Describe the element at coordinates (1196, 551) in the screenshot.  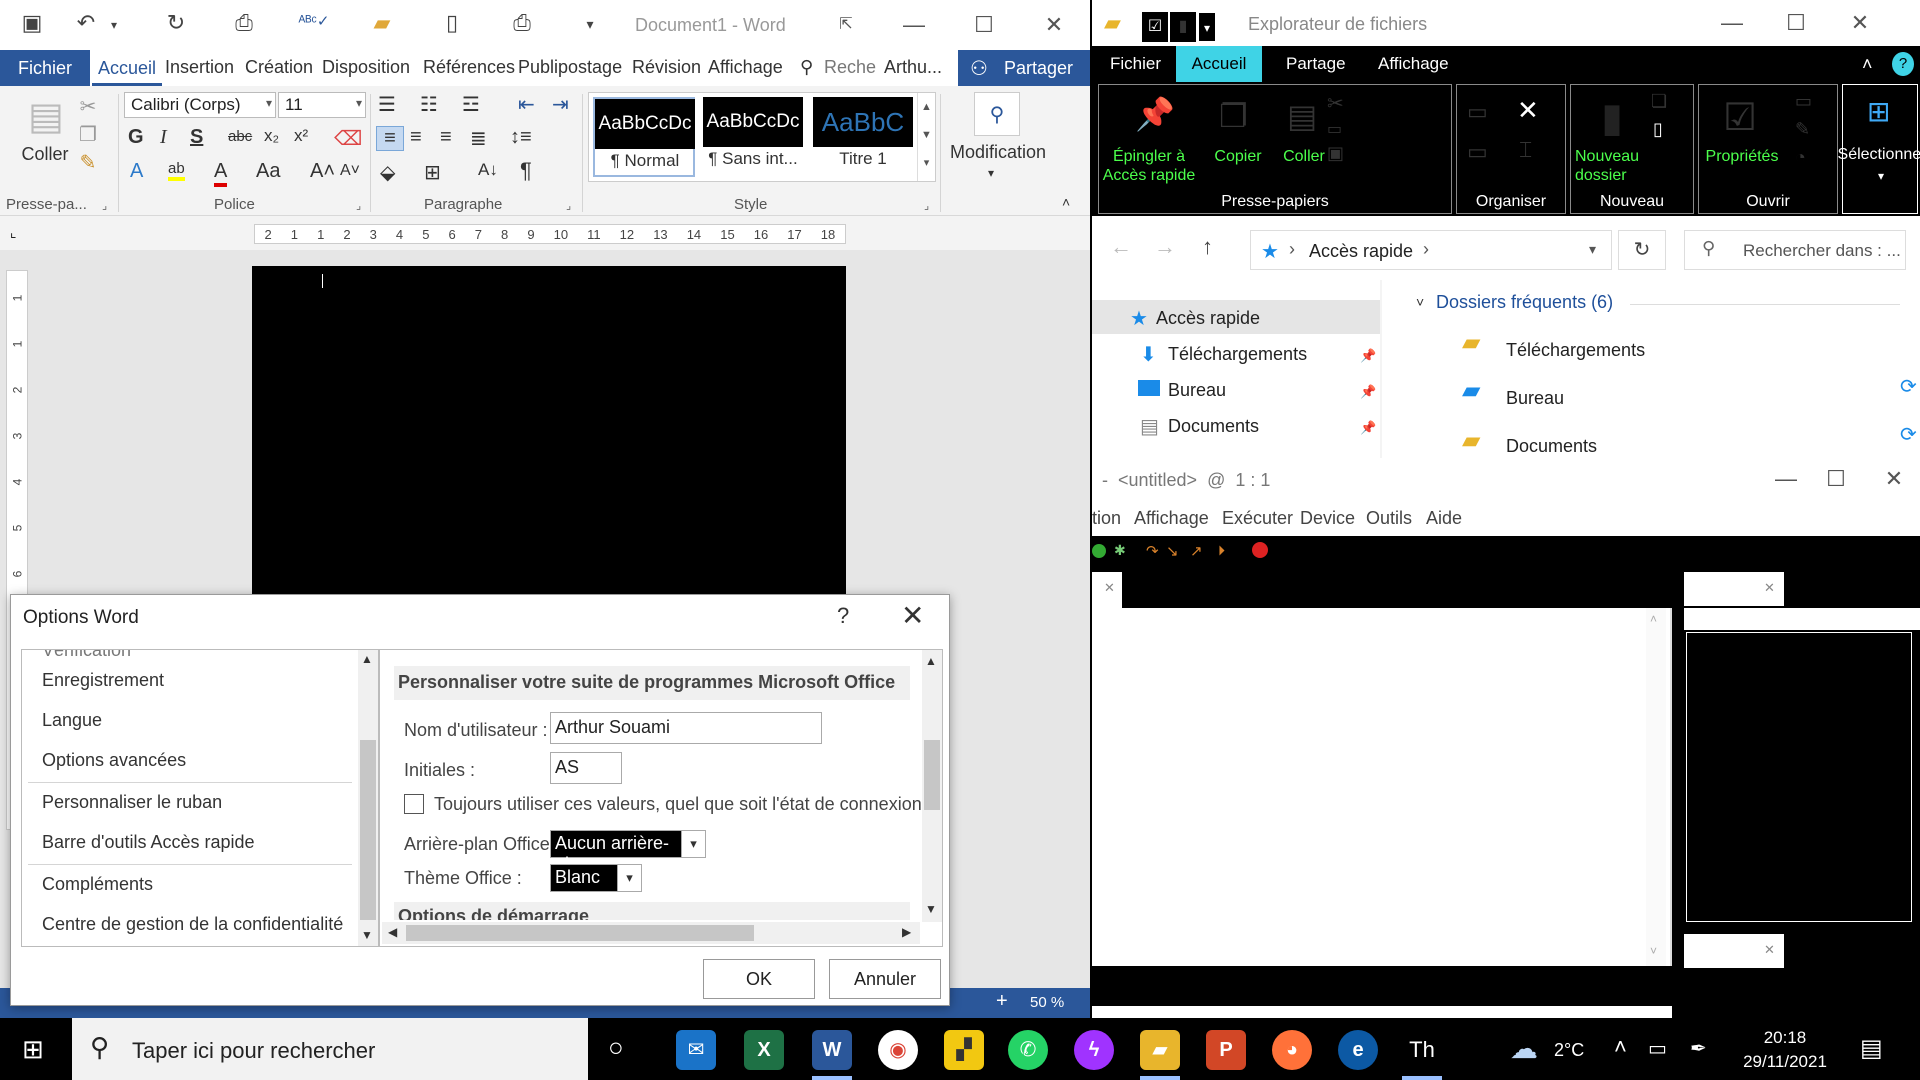
I see `step-out-icon: ↗` at that location.